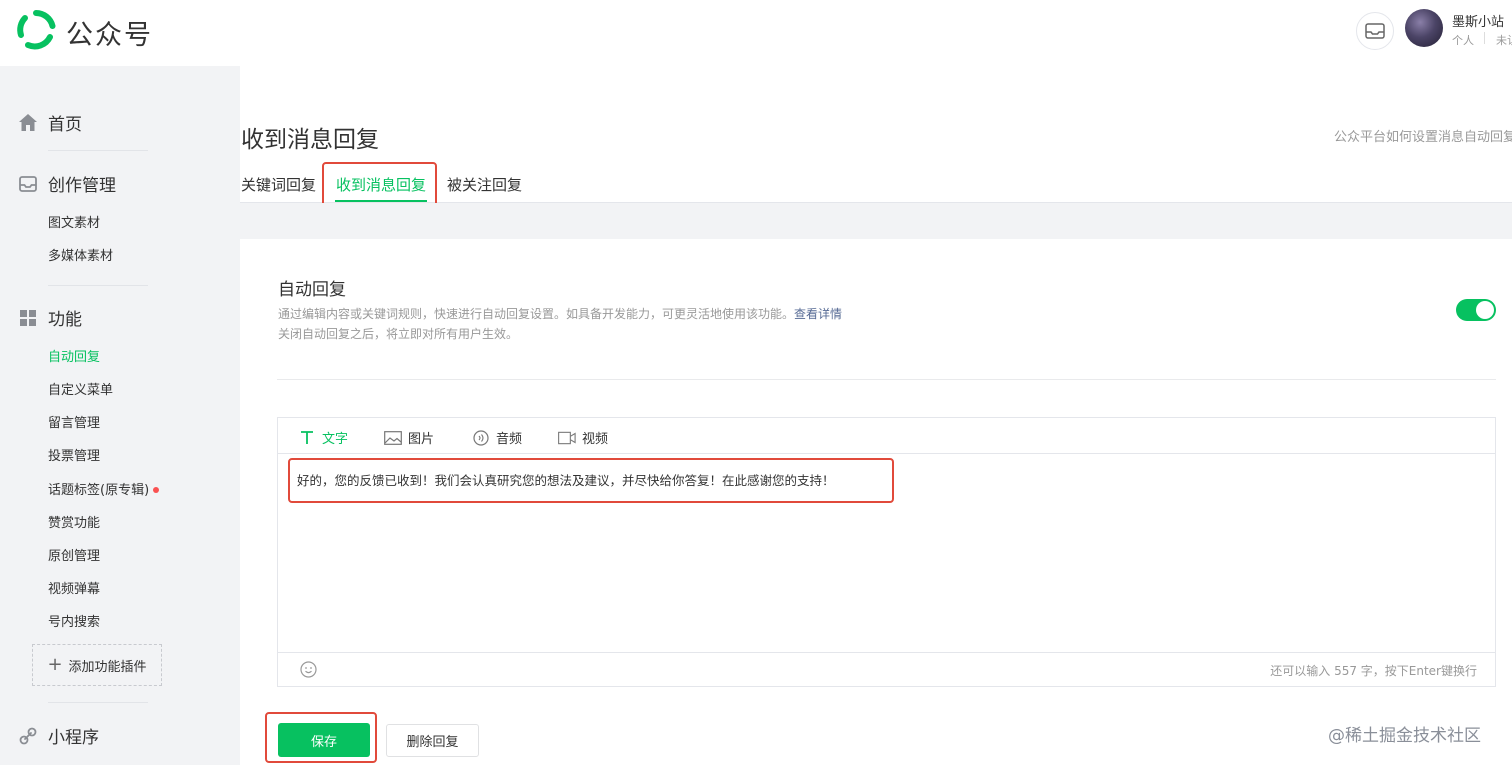 Image resolution: width=1512 pixels, height=765 pixels. I want to click on plus-icon: +, so click(55, 664).